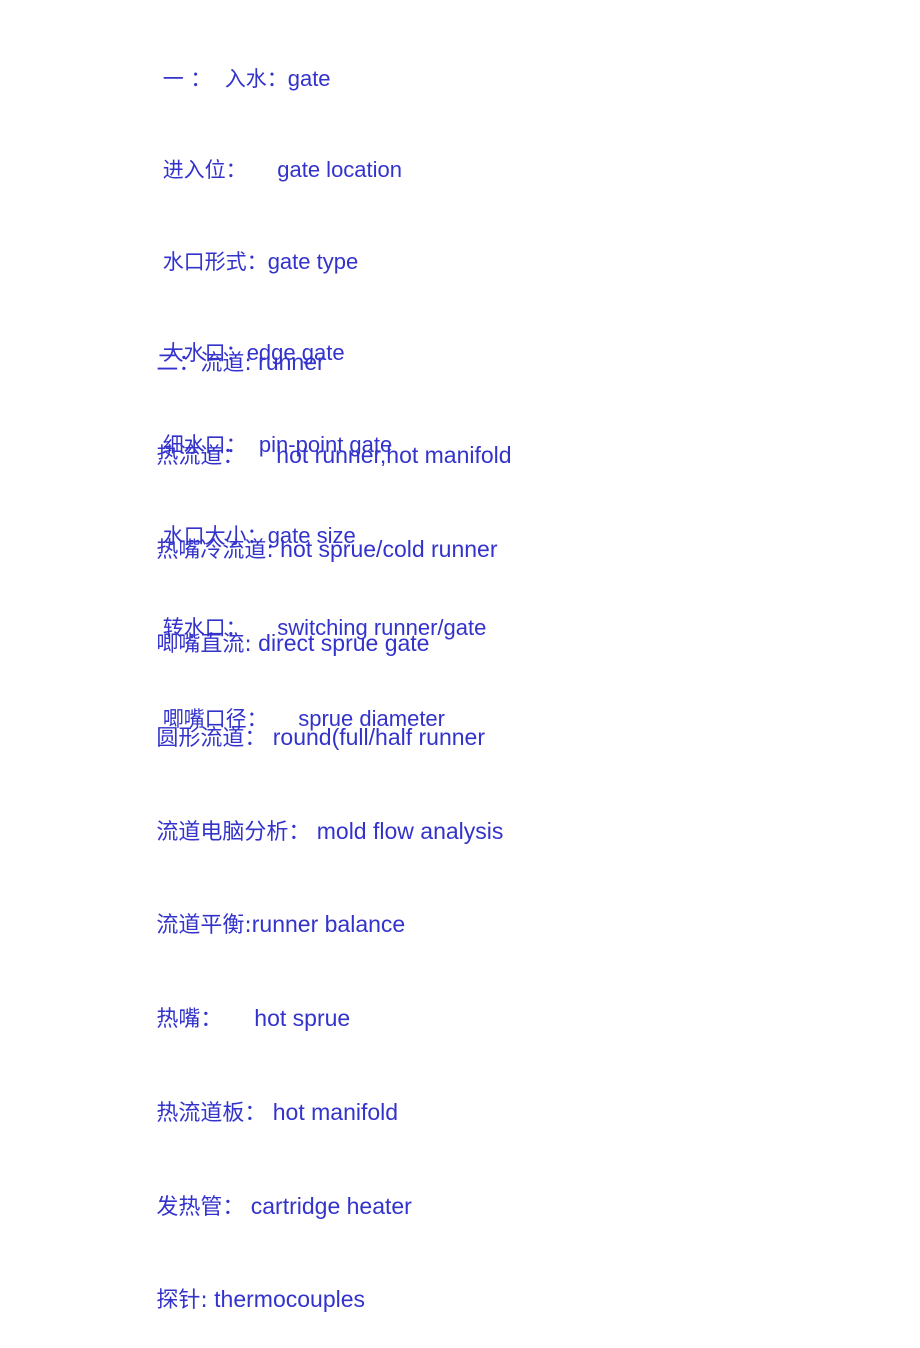  Describe the element at coordinates (204, 926) in the screenshot. I see `line-chinese: 流道平衡:` at that location.